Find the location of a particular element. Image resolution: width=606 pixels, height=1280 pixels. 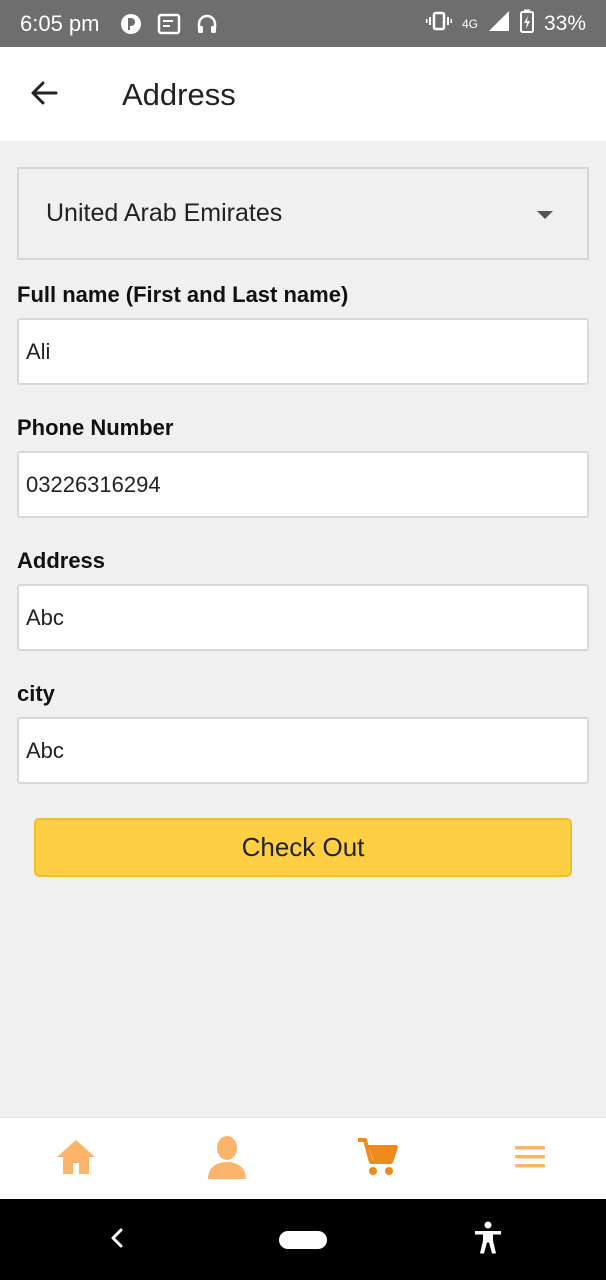

back-icon is located at coordinates (117, 1240).